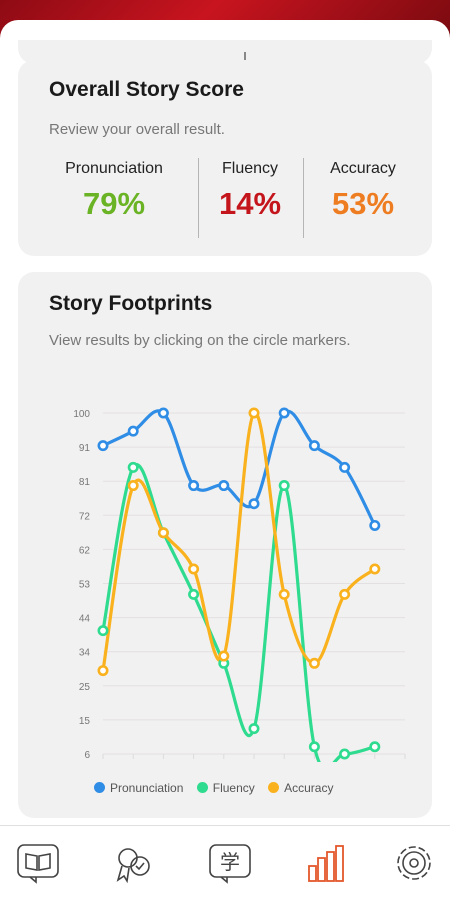  Describe the element at coordinates (233, 788) in the screenshot. I see `legend-label: Fluency` at that location.